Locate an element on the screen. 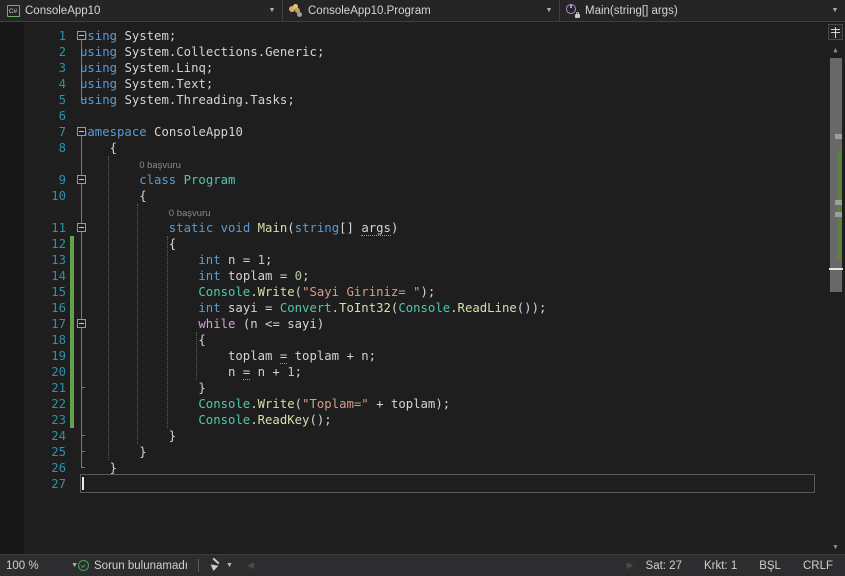  code-line: 17 while (n <= sayi) is located at coordinates (434, 324).